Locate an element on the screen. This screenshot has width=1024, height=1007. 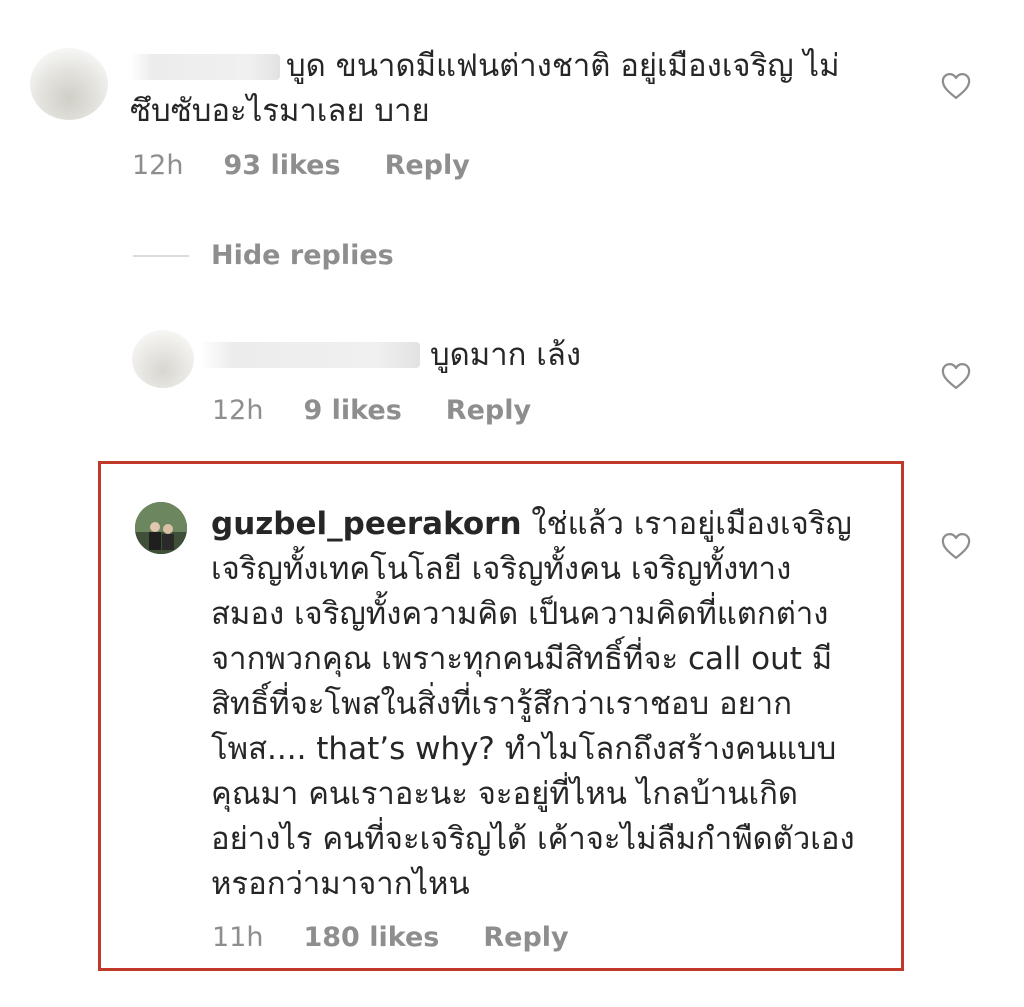
divider-line is located at coordinates (161, 255).